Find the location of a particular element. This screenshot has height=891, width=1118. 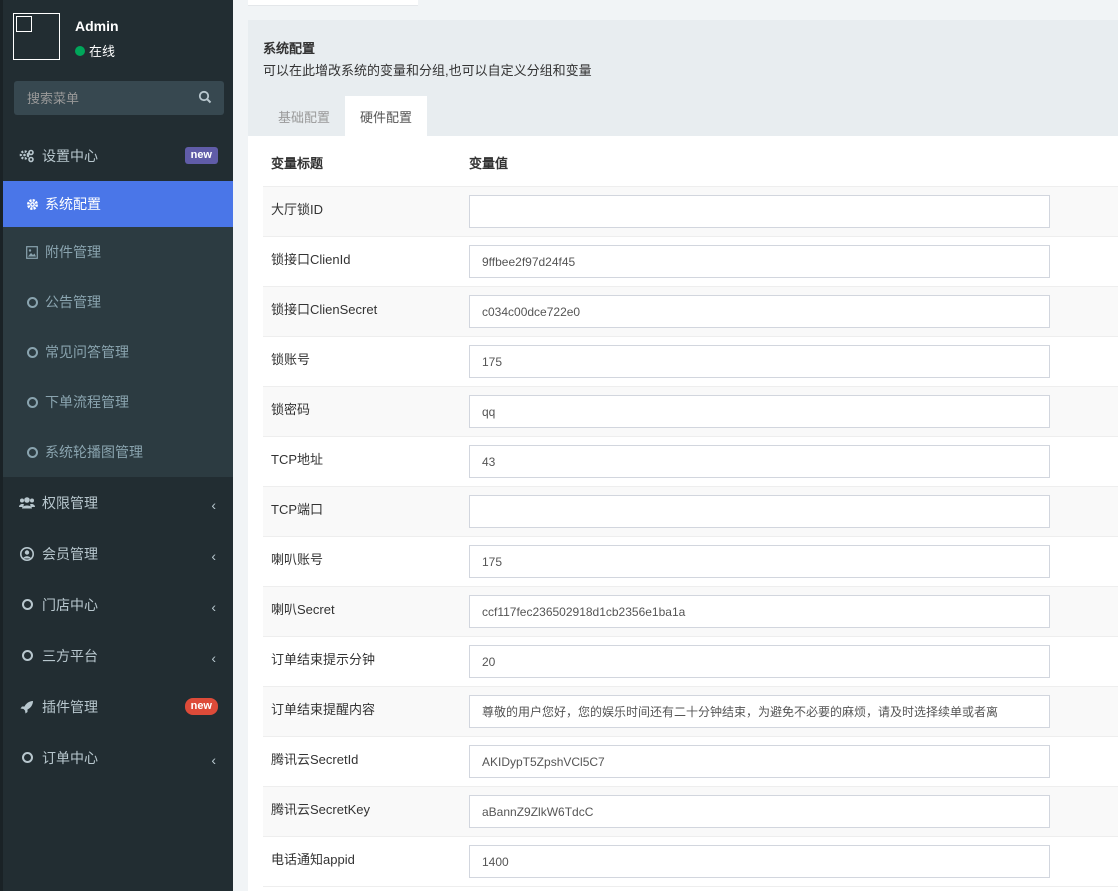

sidebar-item-label: 系统配置 is located at coordinates (73, 204).